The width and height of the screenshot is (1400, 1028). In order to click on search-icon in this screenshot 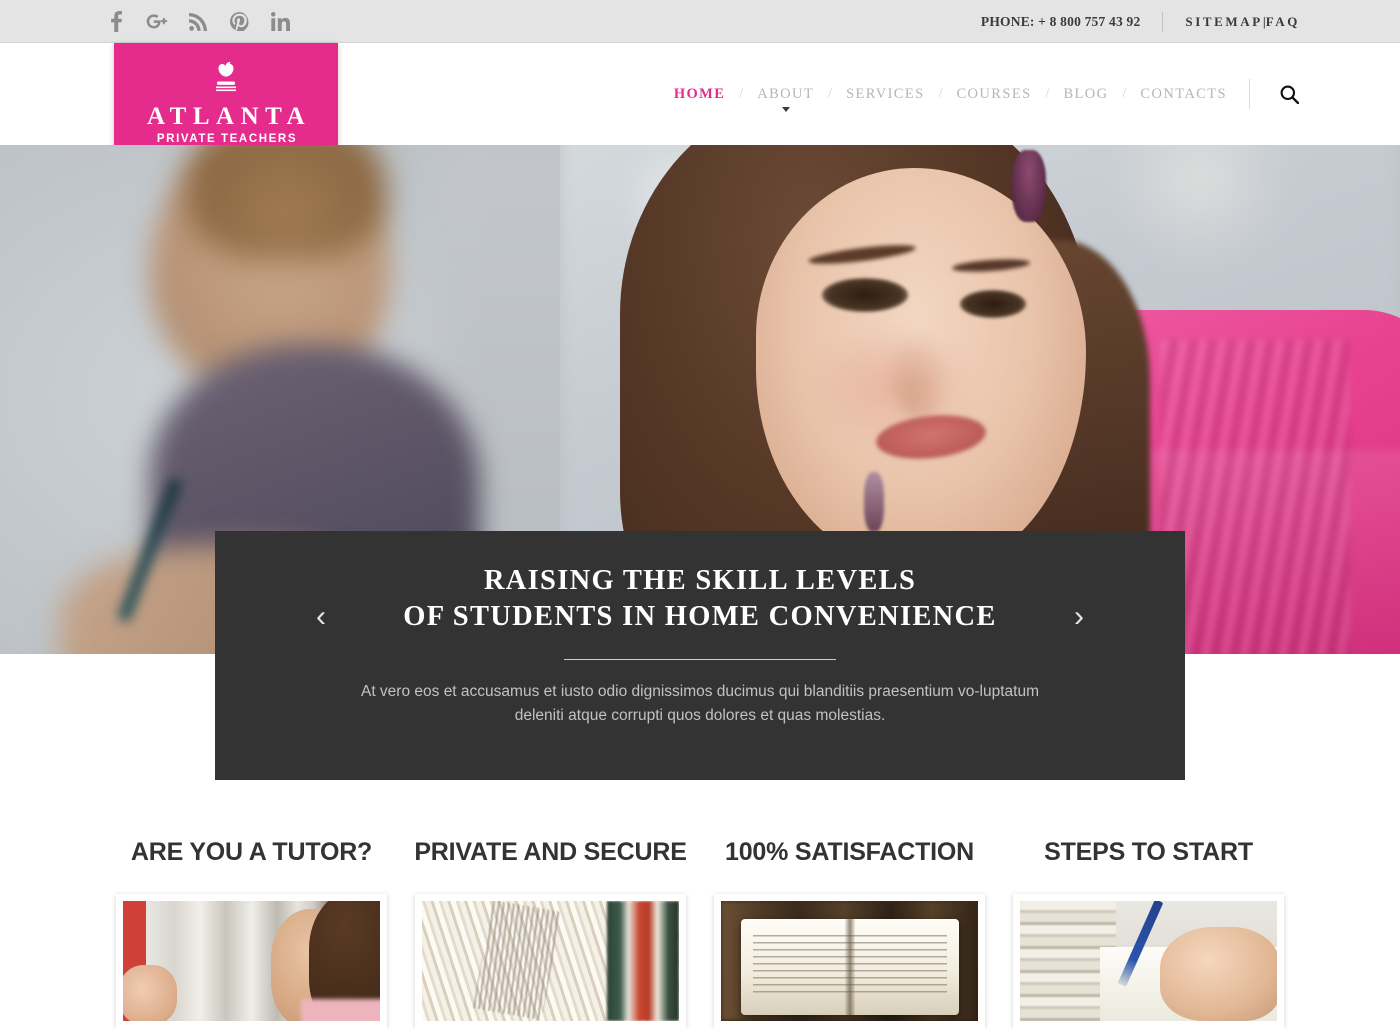, I will do `click(1289, 94)`.